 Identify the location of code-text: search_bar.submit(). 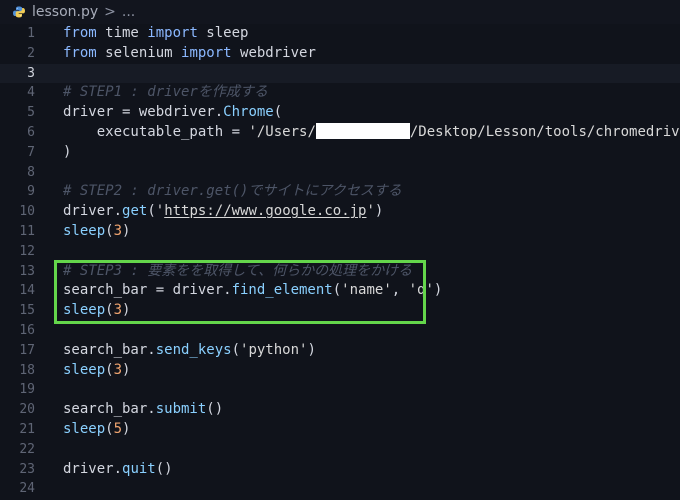
(143, 410).